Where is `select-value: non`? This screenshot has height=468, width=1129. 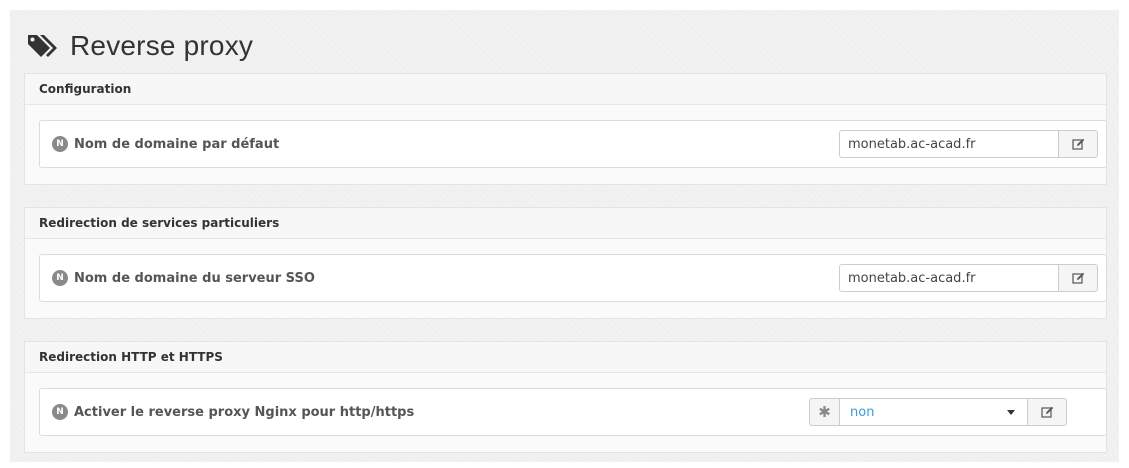 select-value: non is located at coordinates (862, 412).